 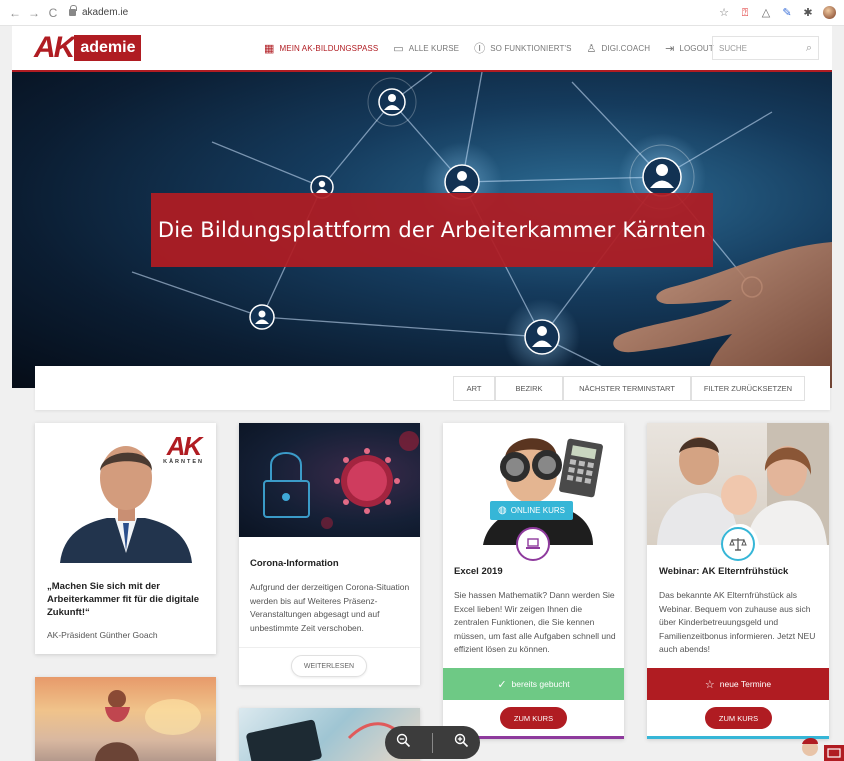 I want to click on president-photo: AK KÄRNTEN, so click(x=125, y=493).